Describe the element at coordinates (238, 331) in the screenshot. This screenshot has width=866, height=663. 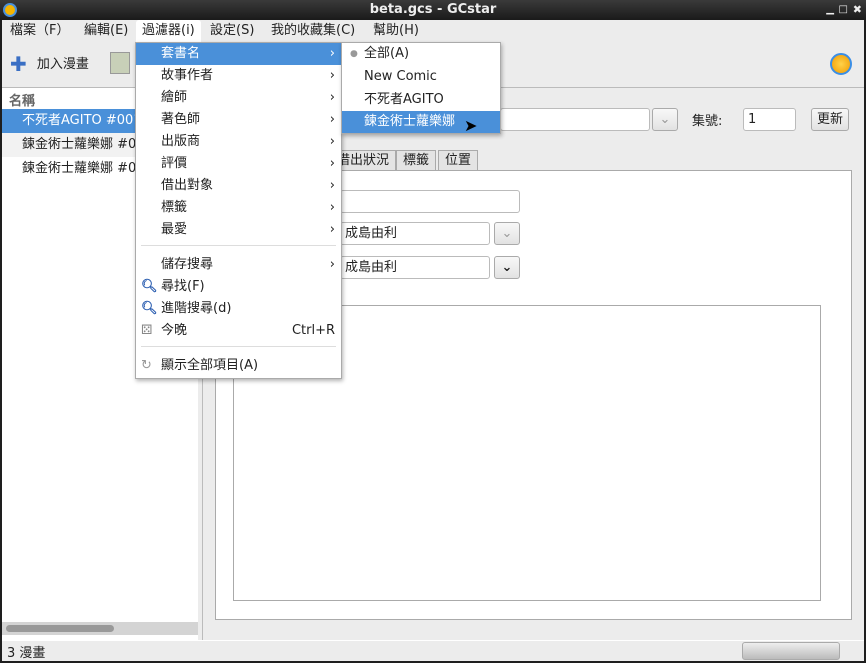
I see `menu-item-tonight: ⚄ 今晚 Ctrl+R` at that location.